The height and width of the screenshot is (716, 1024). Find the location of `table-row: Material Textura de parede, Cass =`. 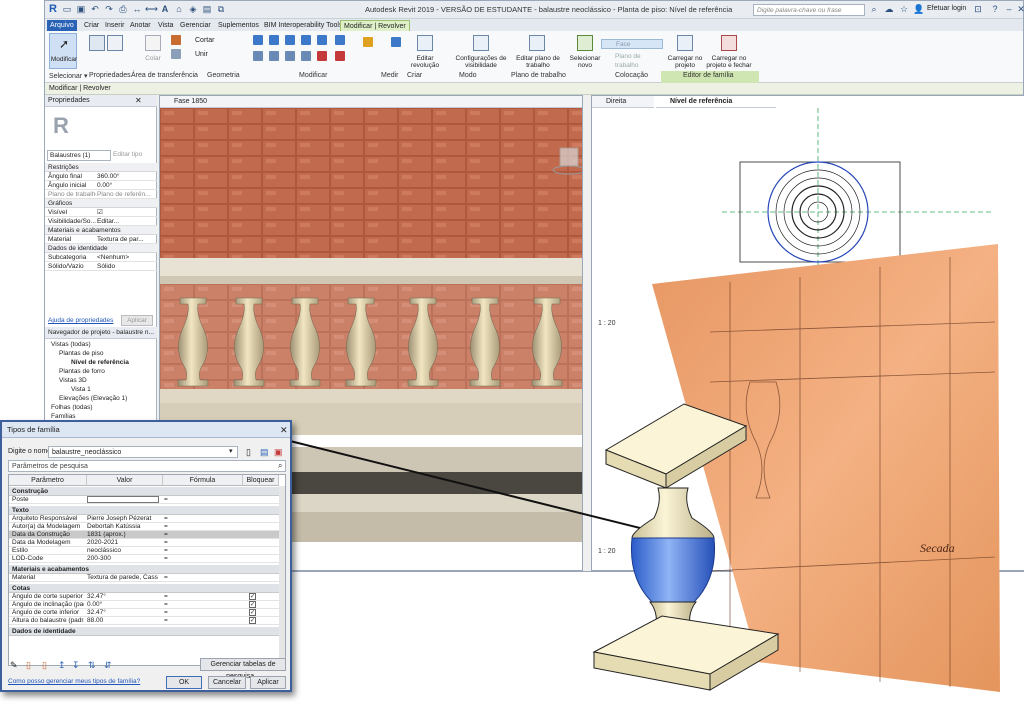

table-row: Material Textura de parede, Cass = is located at coordinates (144, 578).